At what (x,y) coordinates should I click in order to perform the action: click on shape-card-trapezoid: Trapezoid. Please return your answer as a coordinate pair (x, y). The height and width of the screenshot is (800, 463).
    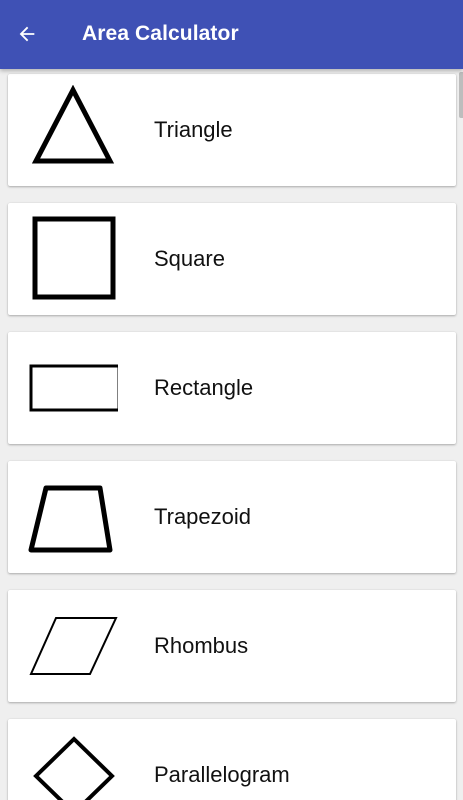
    Looking at the image, I should click on (232, 517).